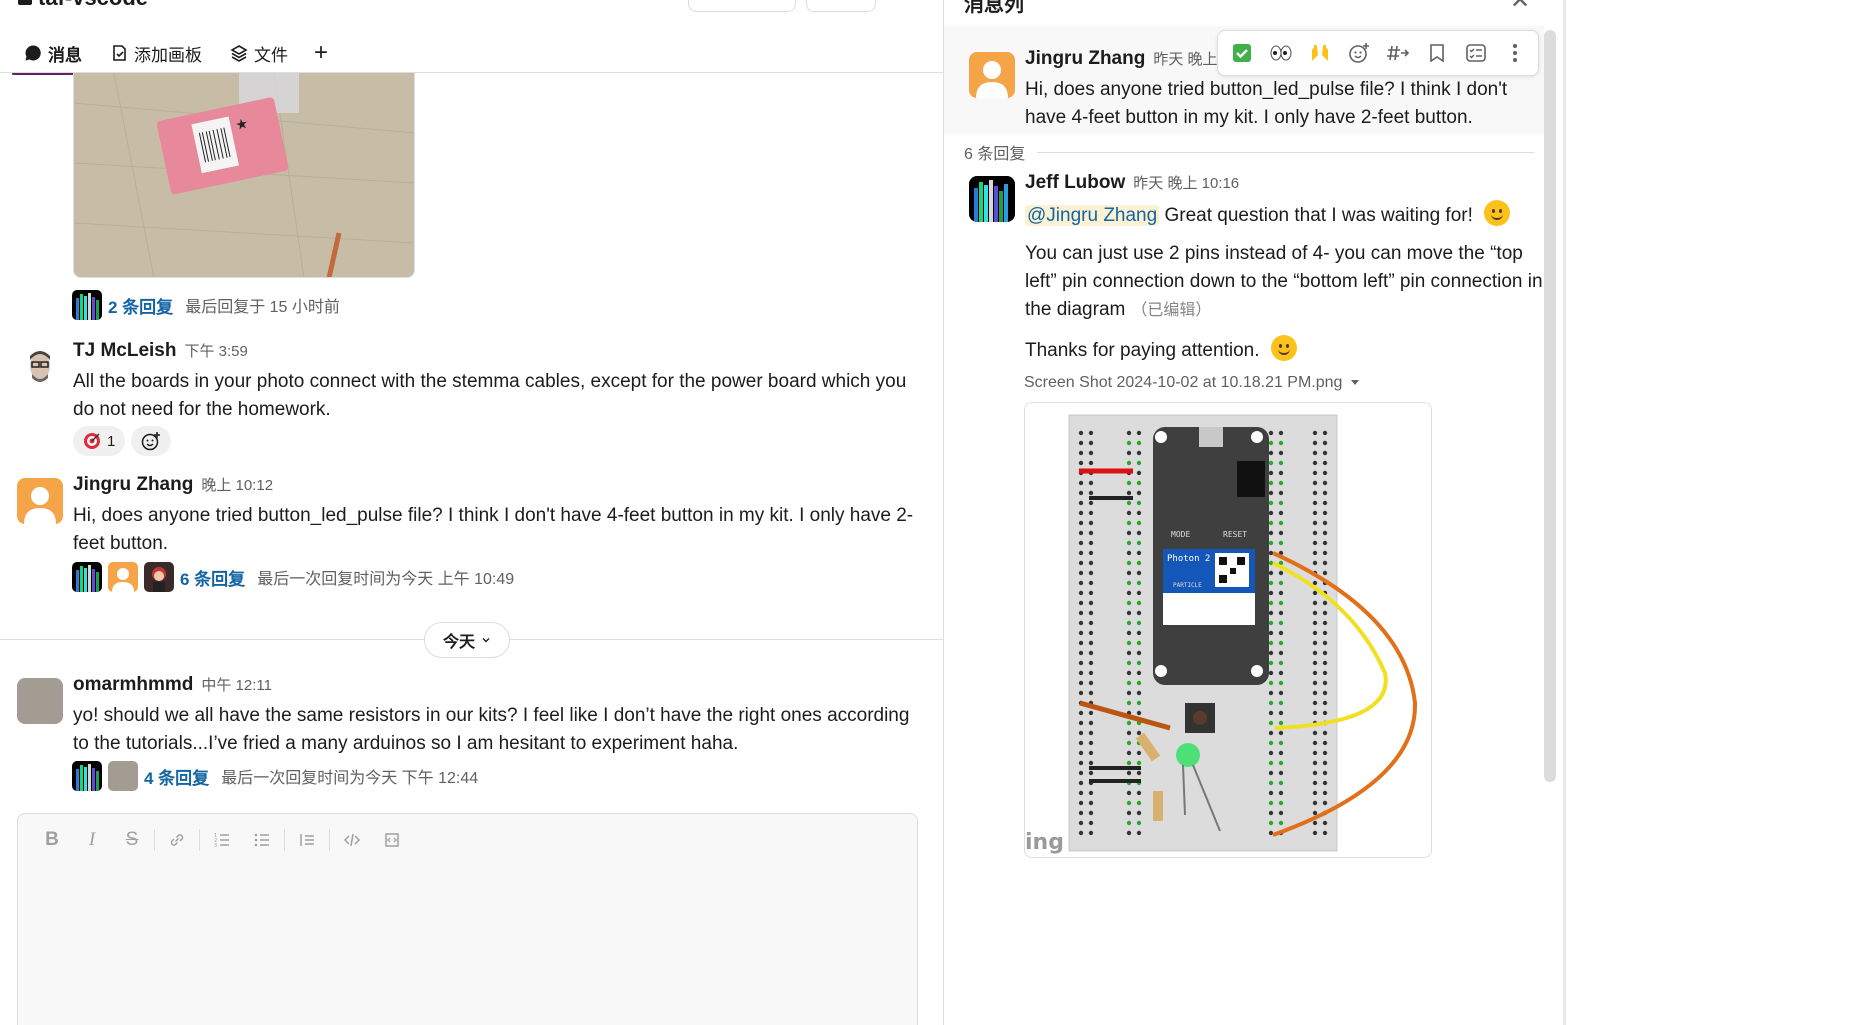  Describe the element at coordinates (350, 778) in the screenshot. I see `thread-last-reply: 最后一次回复时间为今天 下午 12:44` at that location.